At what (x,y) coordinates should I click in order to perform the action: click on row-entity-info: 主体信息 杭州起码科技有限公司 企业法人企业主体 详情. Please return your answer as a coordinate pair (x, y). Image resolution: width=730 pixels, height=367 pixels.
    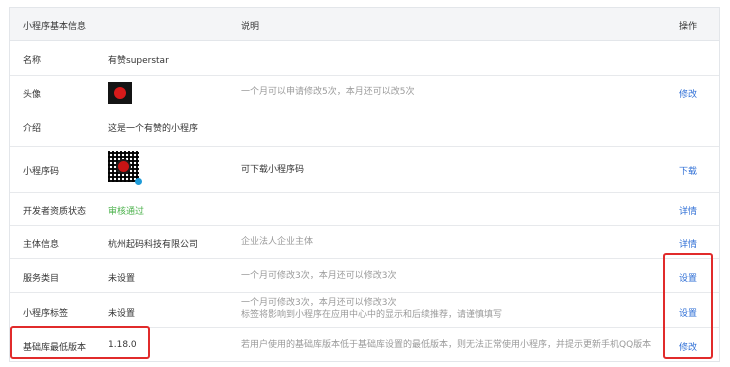
    Looking at the image, I should click on (364, 242).